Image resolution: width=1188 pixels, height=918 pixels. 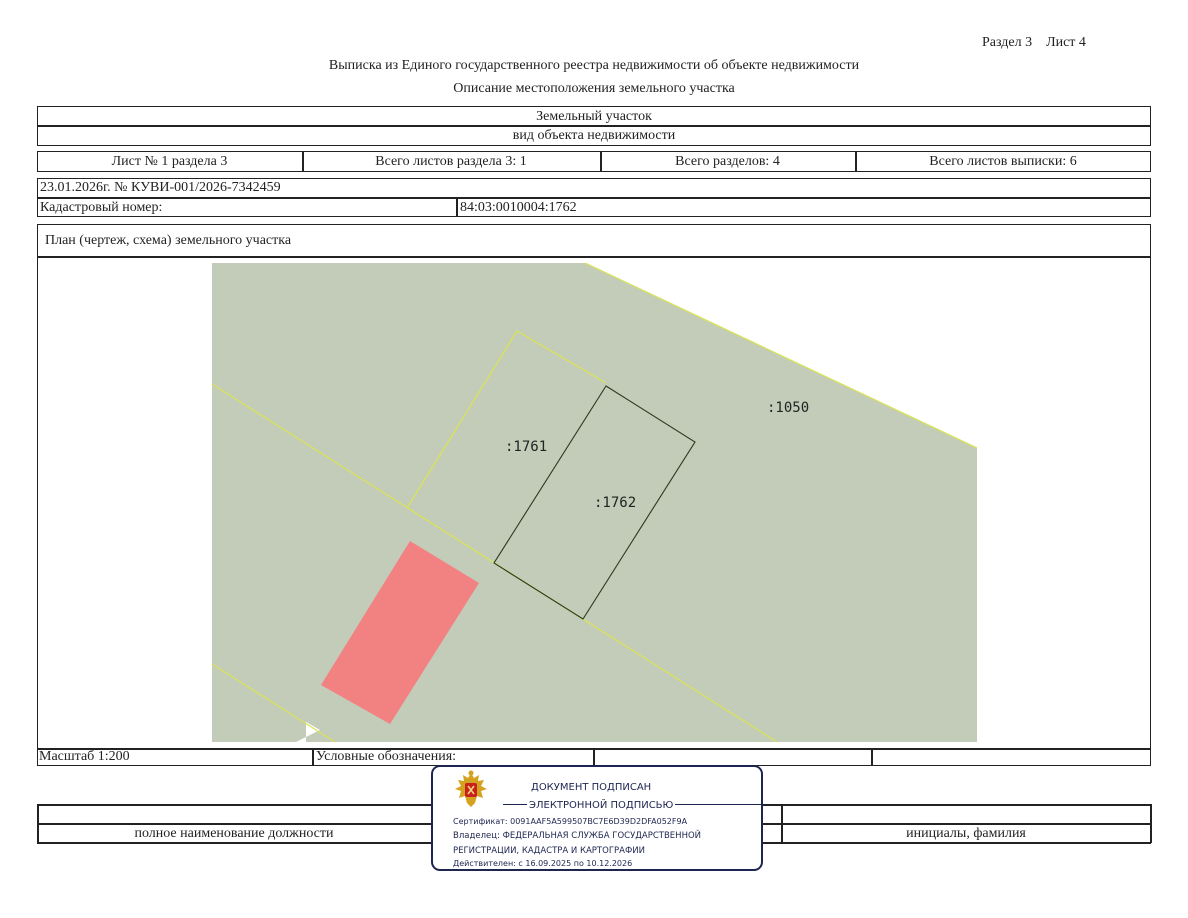 I want to click on cadastral-number-value: 84:03:0010004:1762, so click(x=518, y=207).